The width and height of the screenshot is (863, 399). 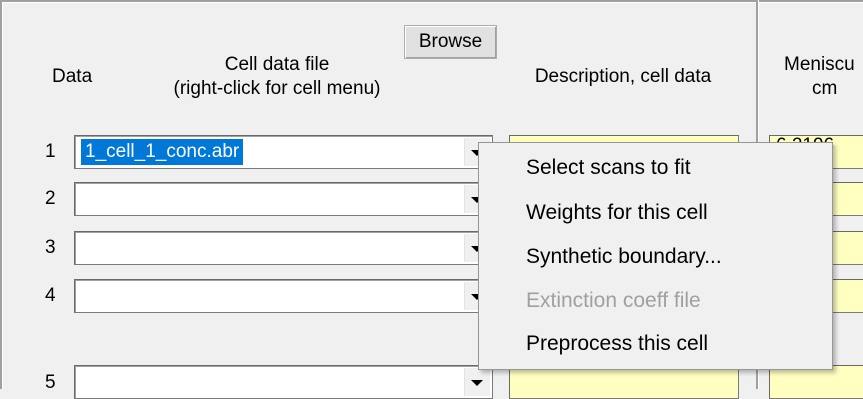 What do you see at coordinates (50, 382) in the screenshot?
I see `row-number: 5` at bounding box center [50, 382].